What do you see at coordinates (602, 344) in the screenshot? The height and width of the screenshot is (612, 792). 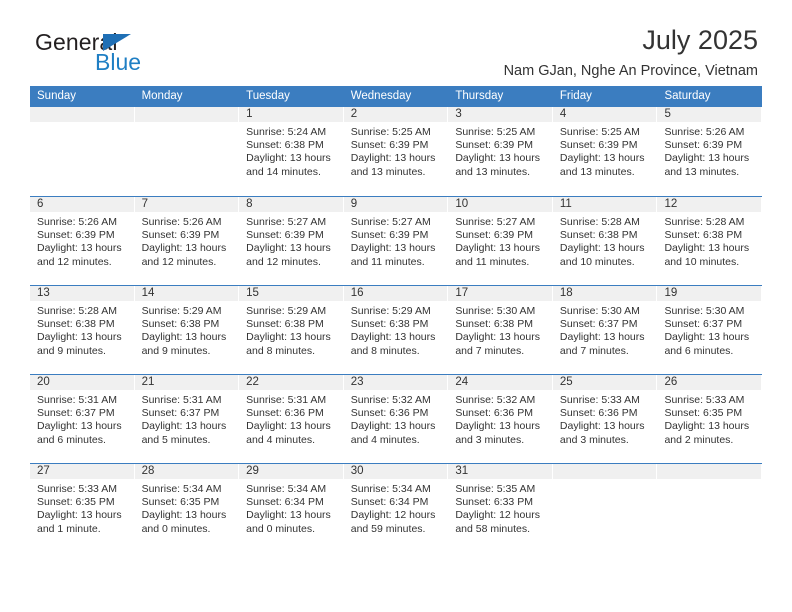 I see `daylight-text: Daylight: 13 hours and 7 minutes.` at bounding box center [602, 344].